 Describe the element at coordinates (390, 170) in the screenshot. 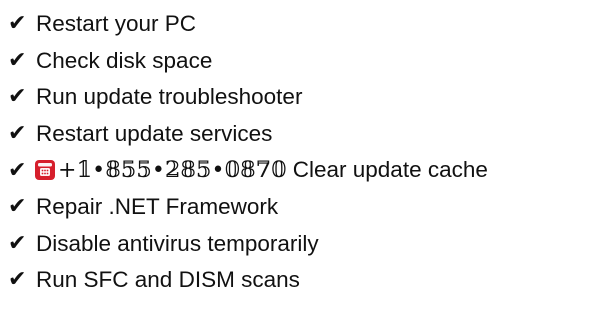

I see `list-item-label: Clear update cache` at that location.